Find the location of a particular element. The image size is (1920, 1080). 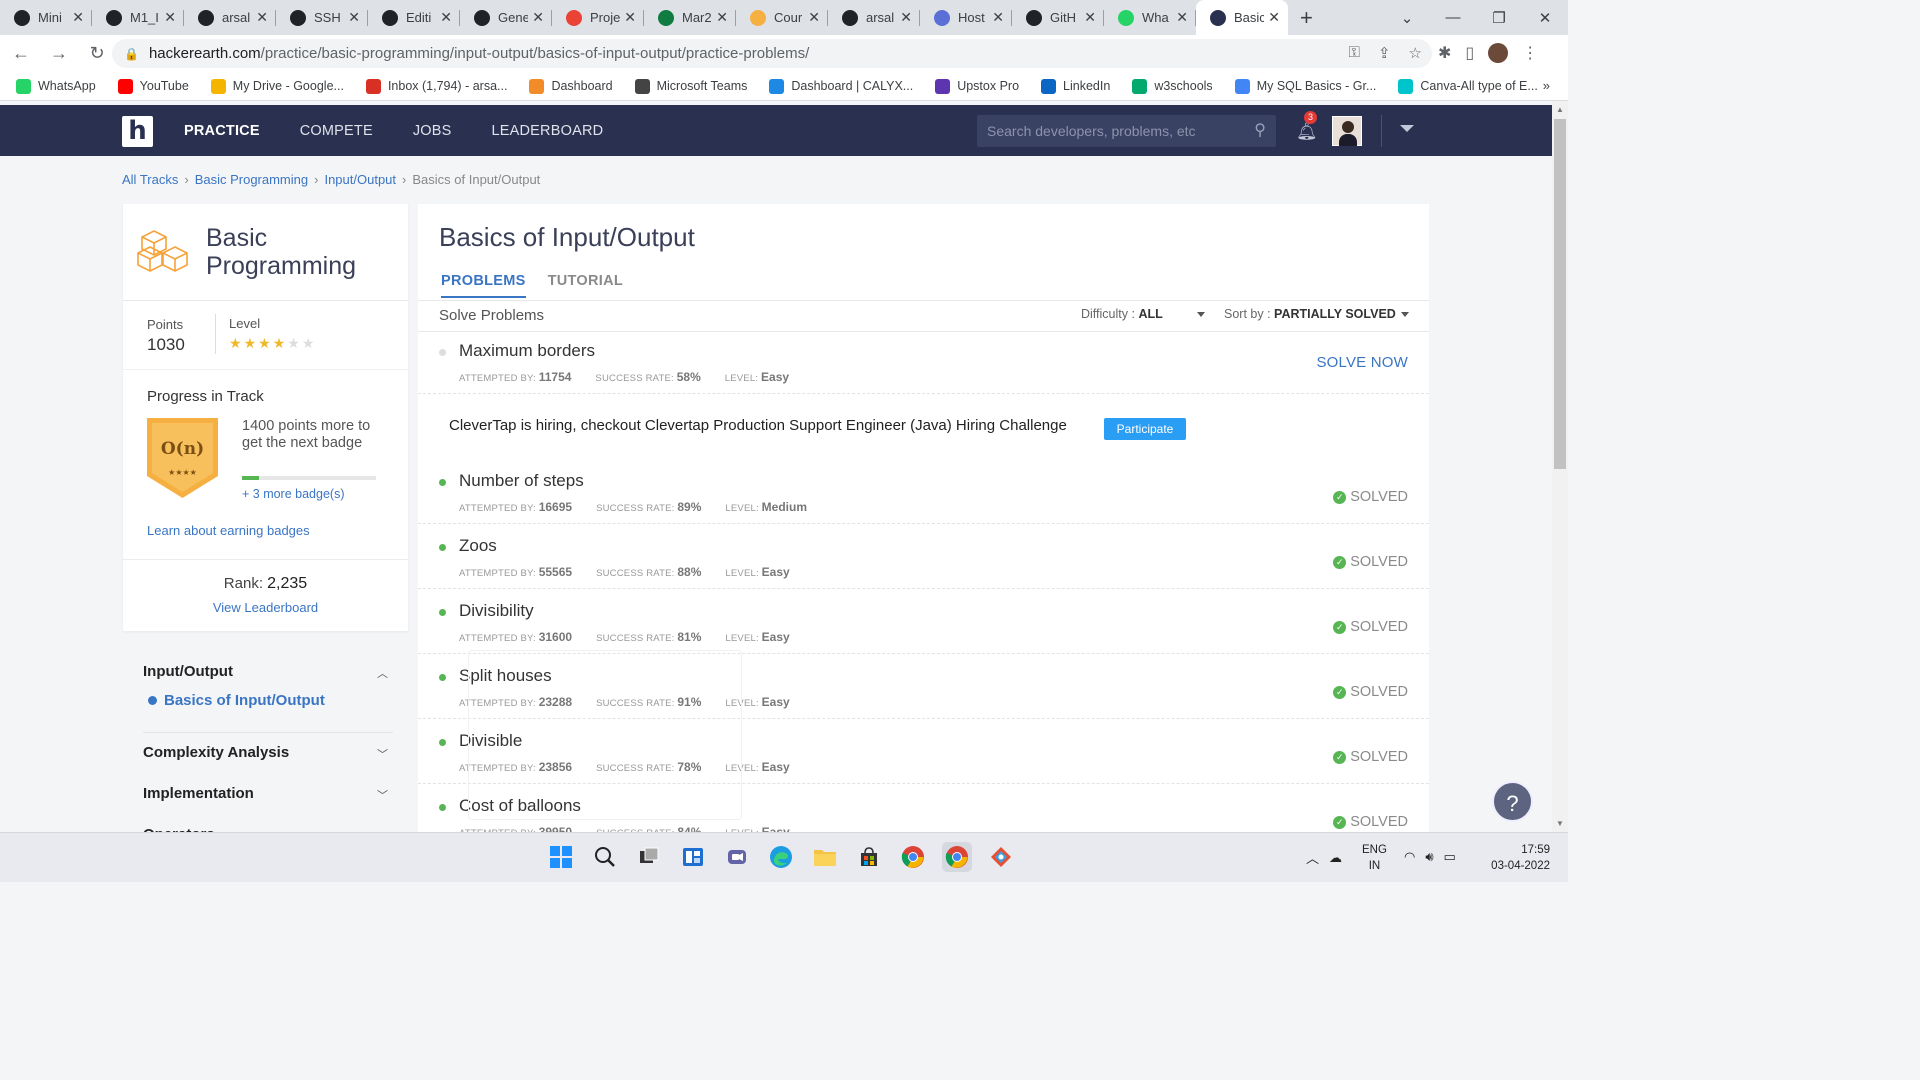

browser-tab: M1_I ✕ is located at coordinates (138, 17).